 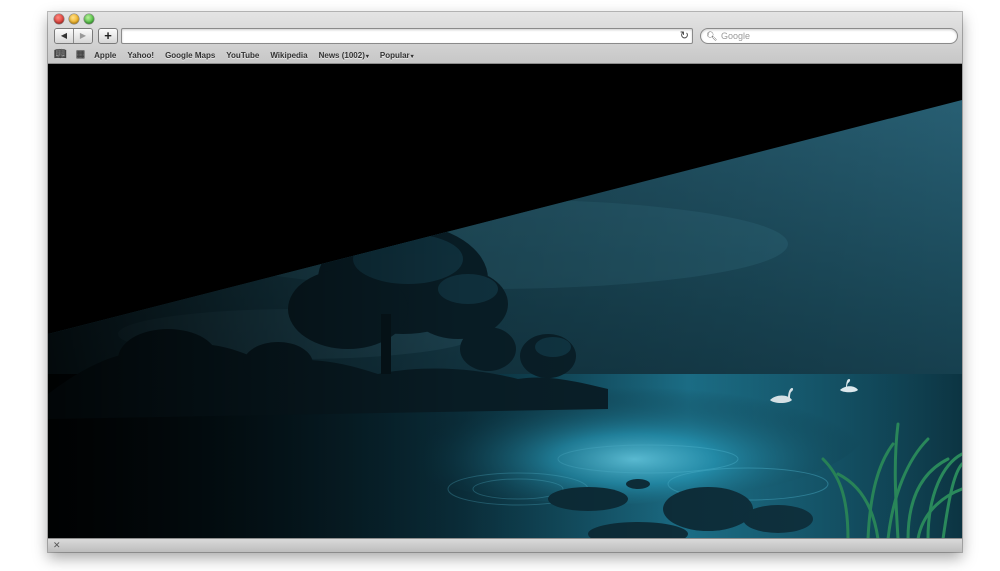 What do you see at coordinates (397, 55) in the screenshot?
I see `bookmark-popular-folder: Popular▾` at bounding box center [397, 55].